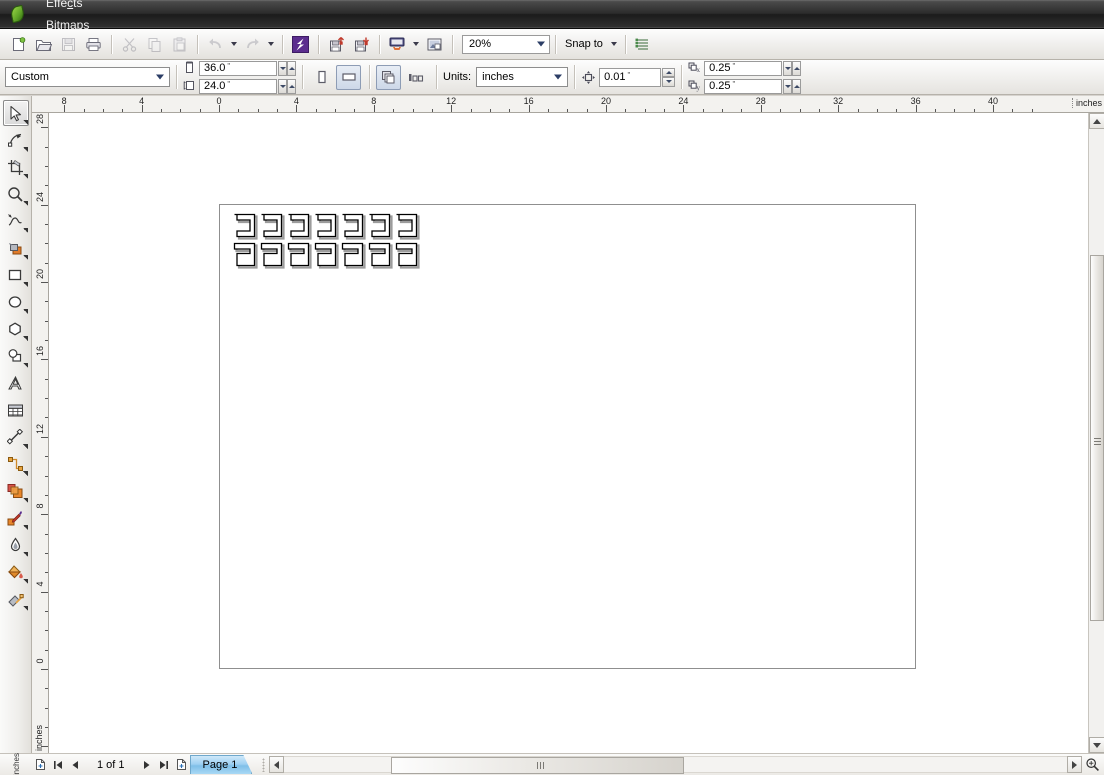 The height and width of the screenshot is (775, 1104). What do you see at coordinates (584, 44) in the screenshot?
I see `snap-to-label: Snap to` at bounding box center [584, 44].